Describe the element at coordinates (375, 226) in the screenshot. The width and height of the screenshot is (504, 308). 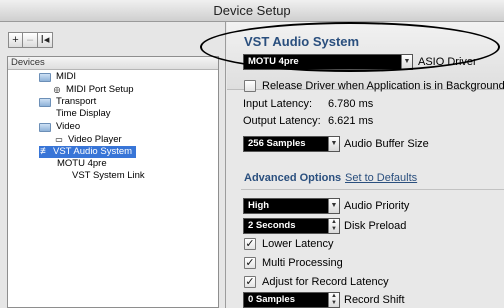
I see `disk-preload-label: Disk Preload` at that location.